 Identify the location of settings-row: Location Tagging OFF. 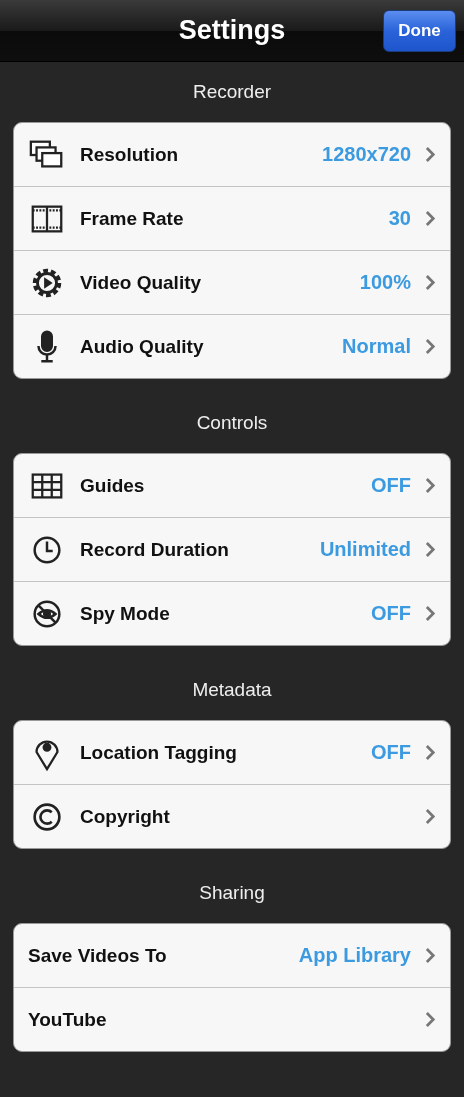
(232, 752).